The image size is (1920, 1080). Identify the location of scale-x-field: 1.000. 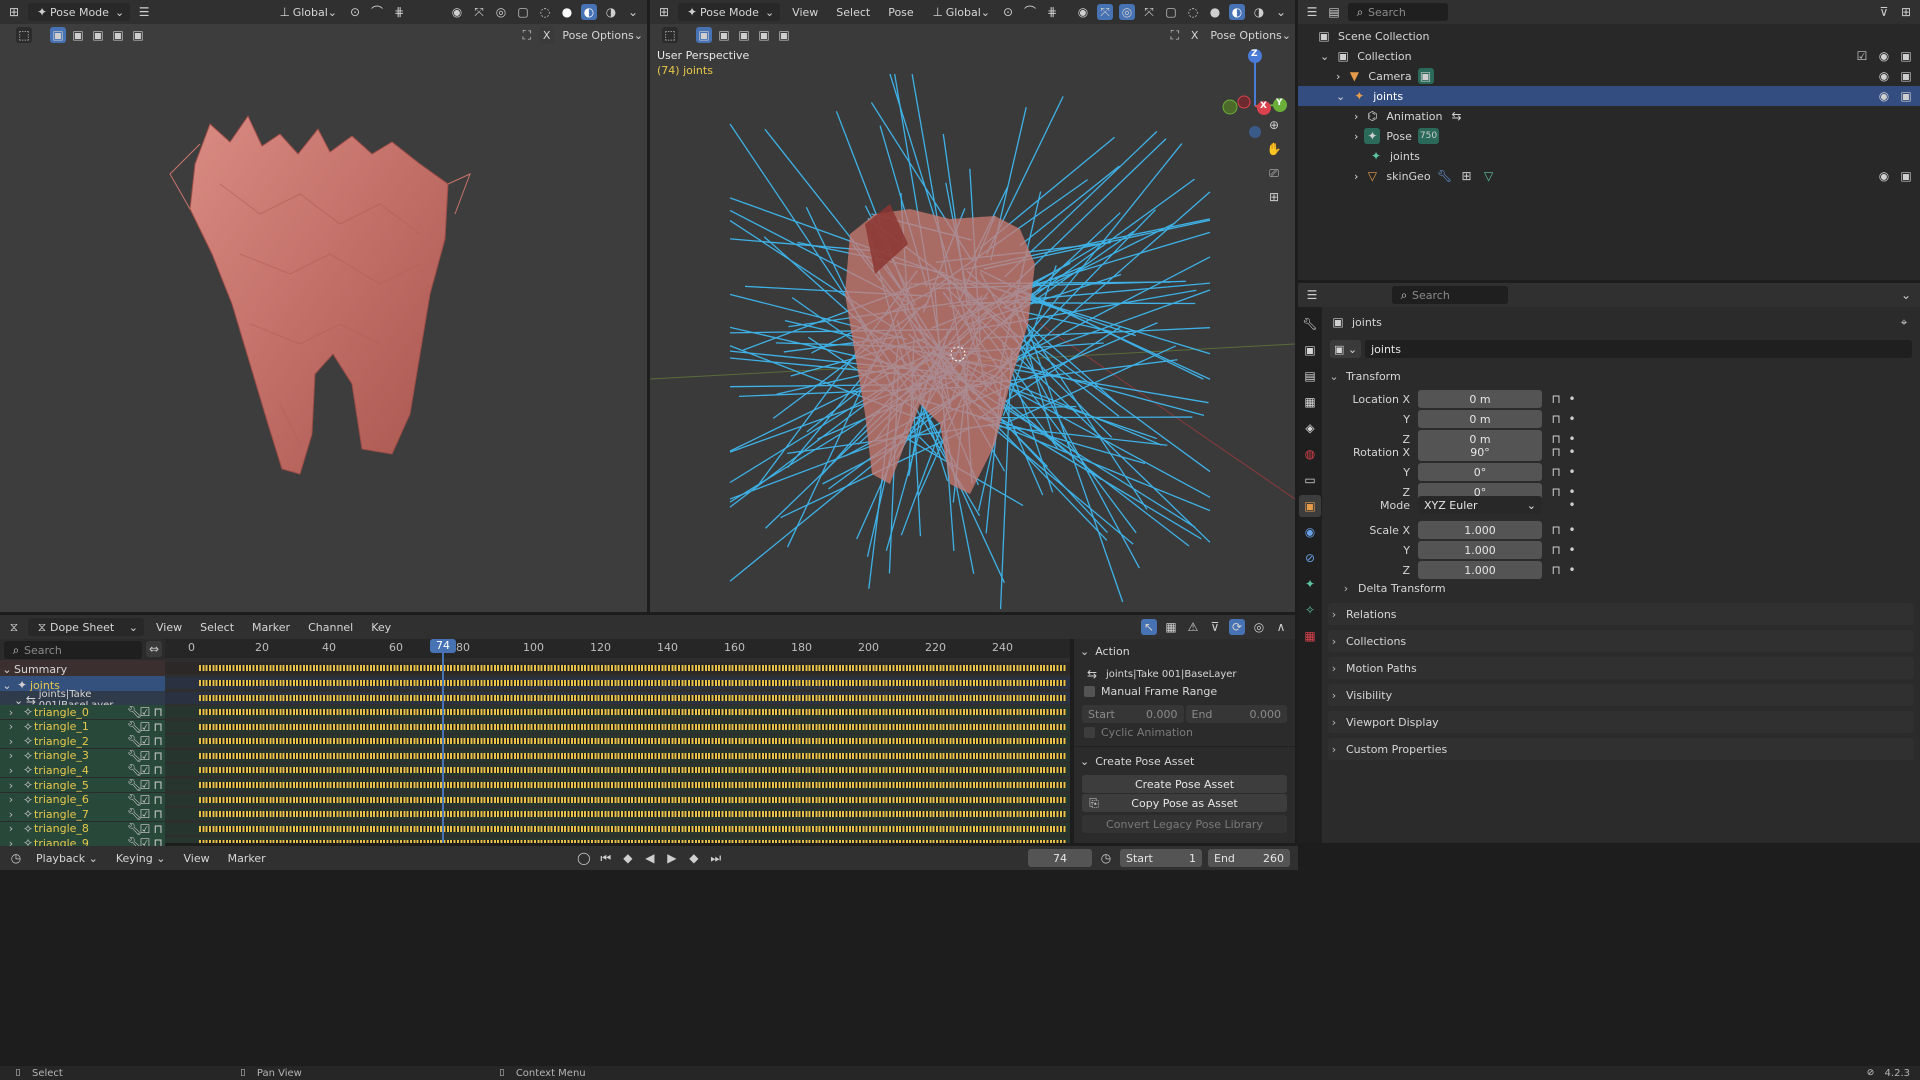
(1480, 530).